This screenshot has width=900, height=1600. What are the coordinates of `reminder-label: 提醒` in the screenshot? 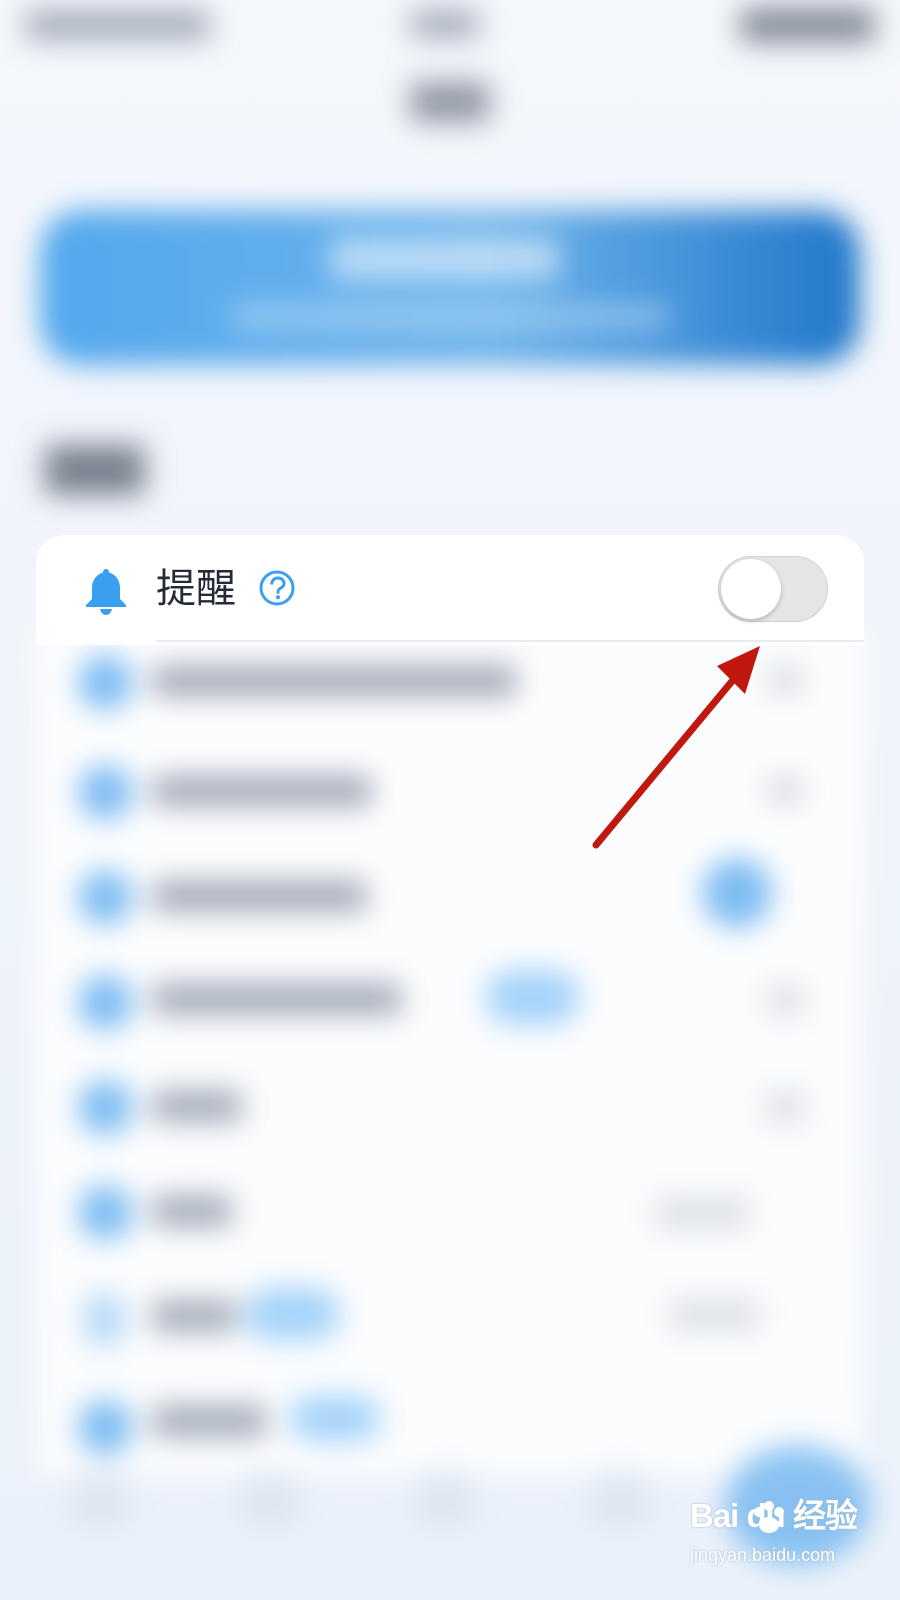 It's located at (196, 589).